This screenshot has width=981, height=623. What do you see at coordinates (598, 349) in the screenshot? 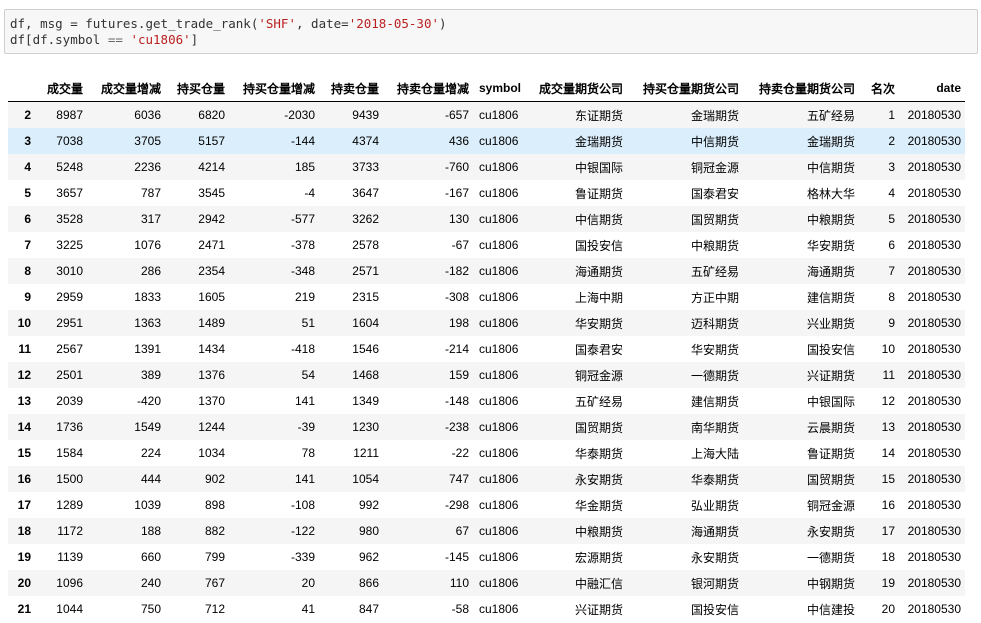
I see `table-cell: 国泰君安` at bounding box center [598, 349].